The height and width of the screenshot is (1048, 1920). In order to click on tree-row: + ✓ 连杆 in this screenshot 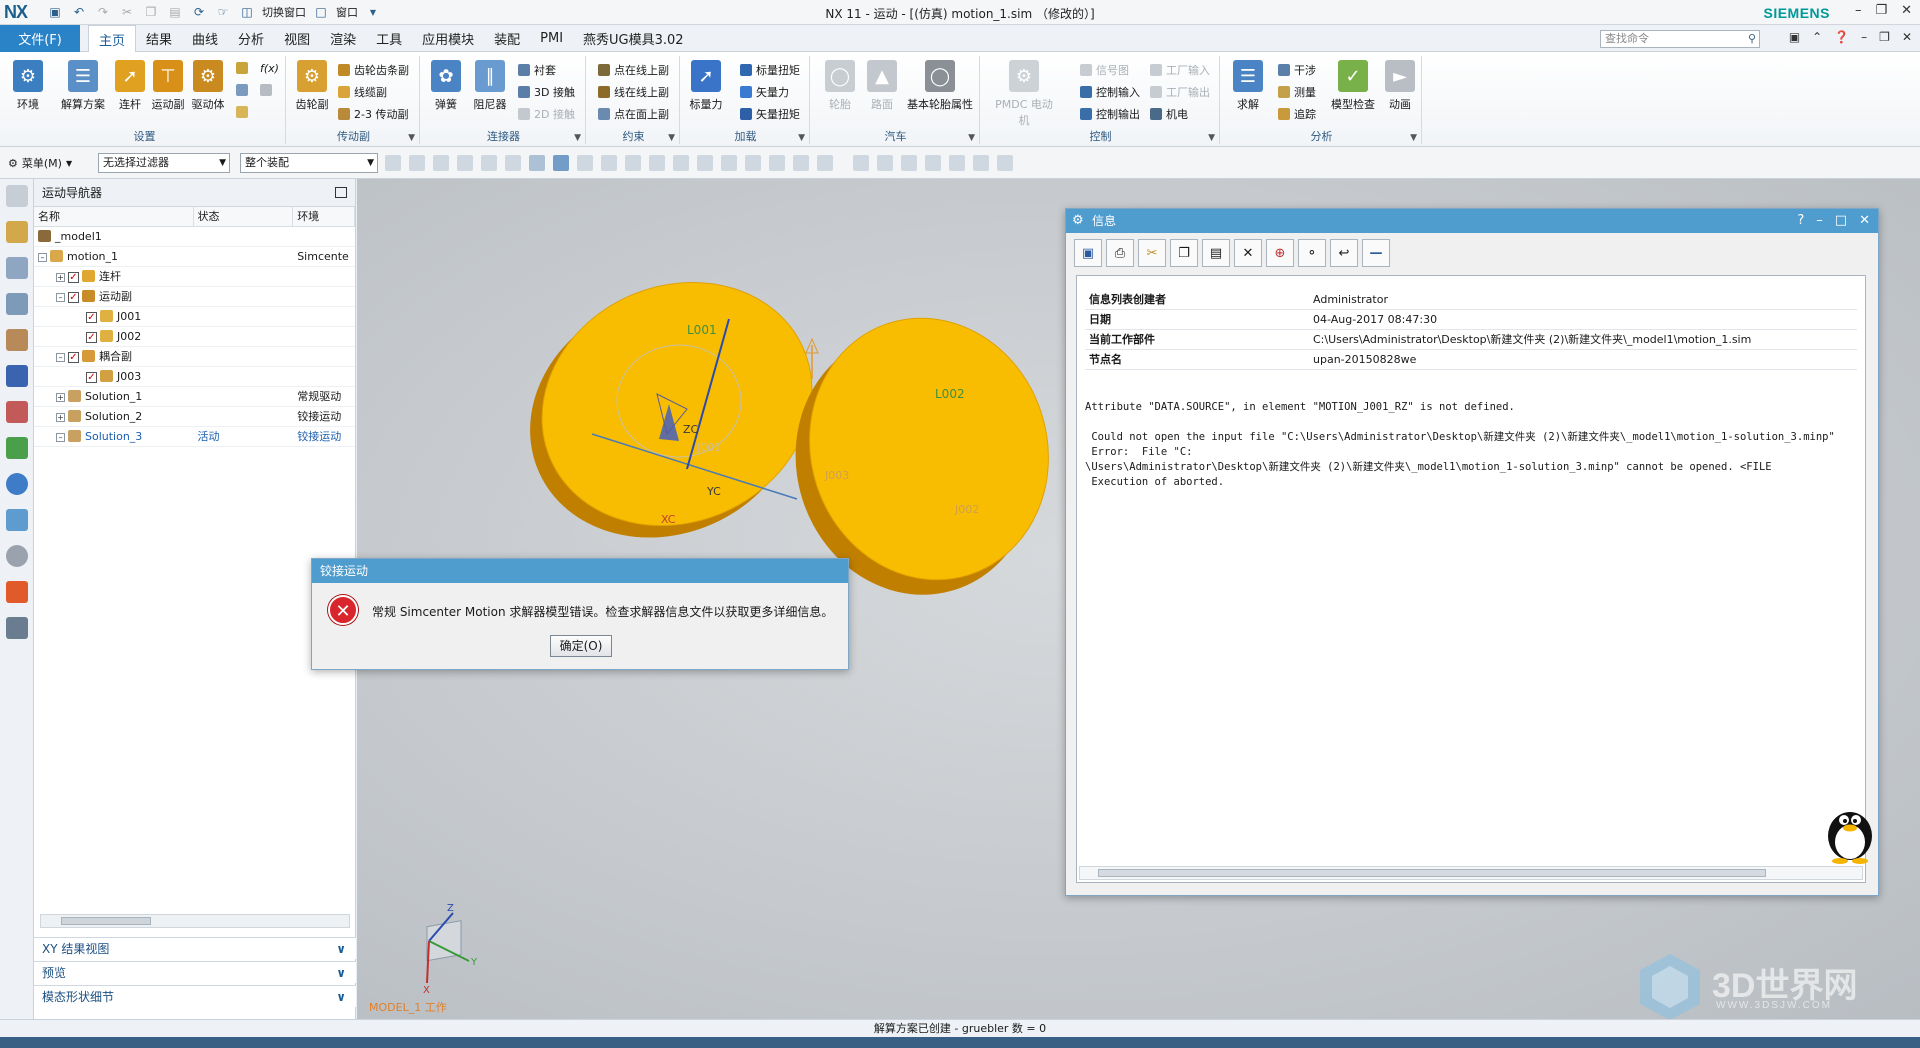, I will do `click(194, 277)`.